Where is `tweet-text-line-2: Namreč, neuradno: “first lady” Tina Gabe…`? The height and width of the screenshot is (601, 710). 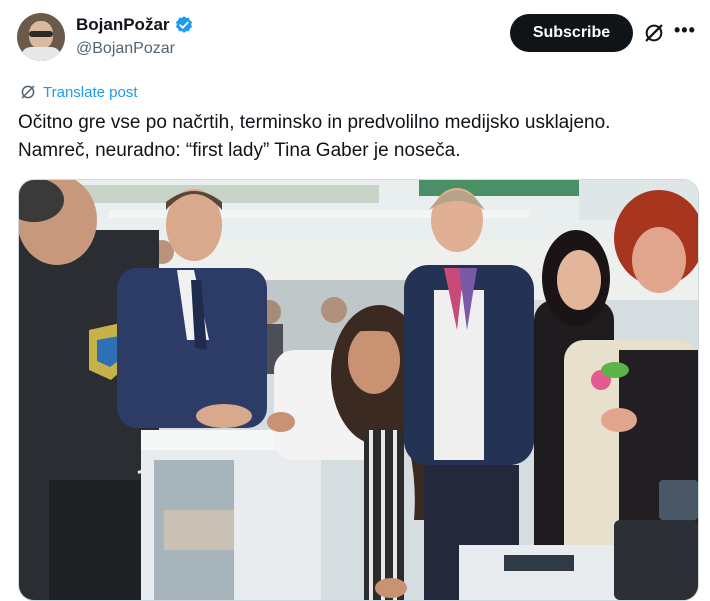 tweet-text-line-2: Namreč, neuradno: “first lady” Tina Gabe… is located at coordinates (239, 150).